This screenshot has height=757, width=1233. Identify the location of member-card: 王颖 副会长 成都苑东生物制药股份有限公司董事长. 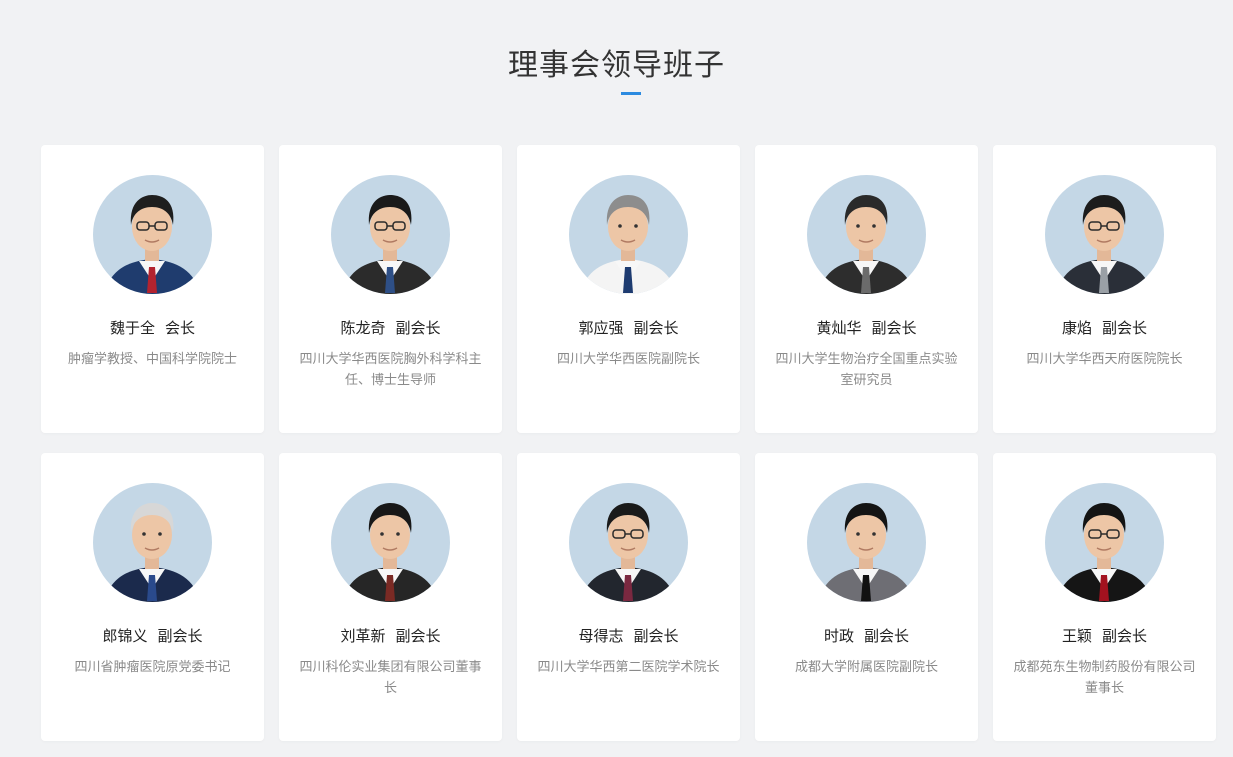
(1104, 597).